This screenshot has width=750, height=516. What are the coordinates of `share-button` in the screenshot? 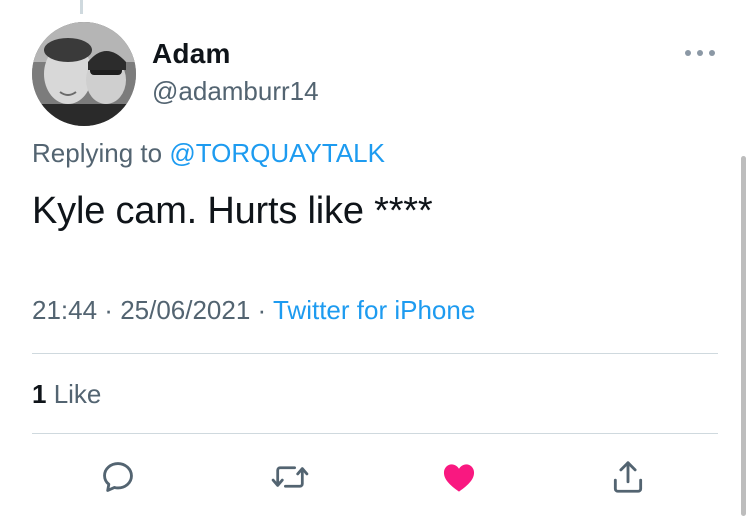 It's located at (628, 477).